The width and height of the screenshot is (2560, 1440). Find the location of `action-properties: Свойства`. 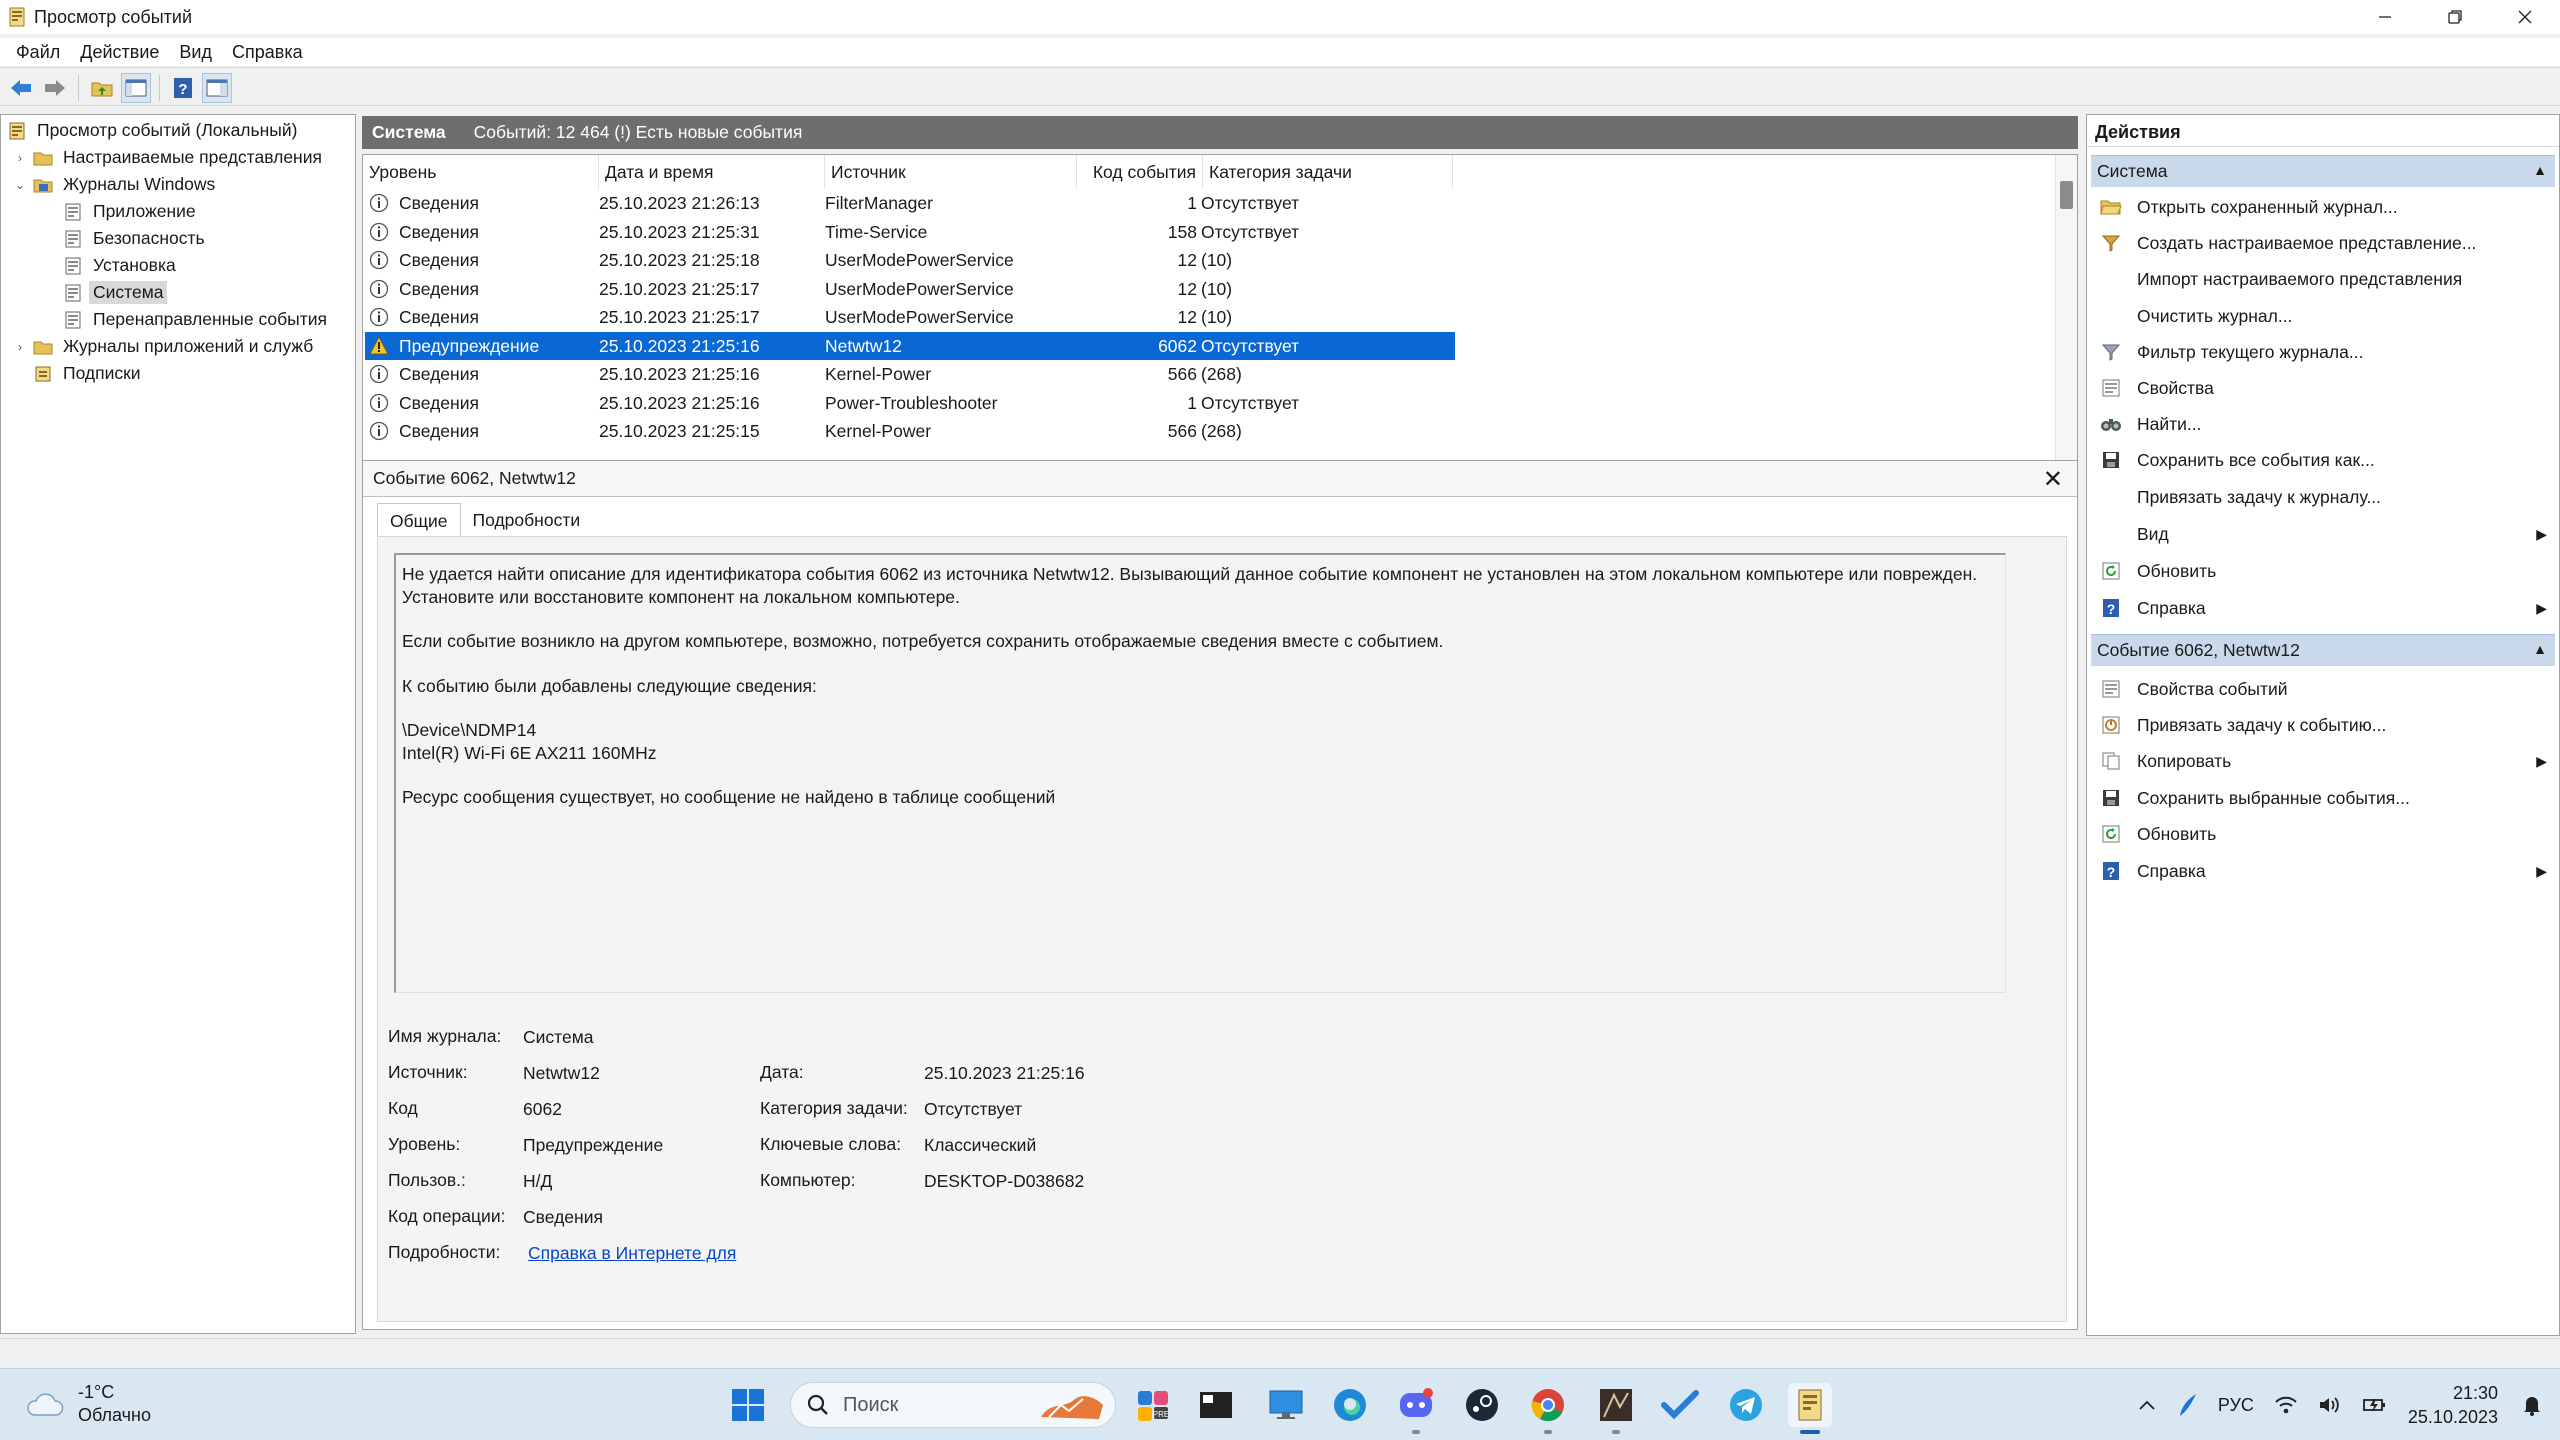

action-properties: Свойства is located at coordinates (2323, 388).